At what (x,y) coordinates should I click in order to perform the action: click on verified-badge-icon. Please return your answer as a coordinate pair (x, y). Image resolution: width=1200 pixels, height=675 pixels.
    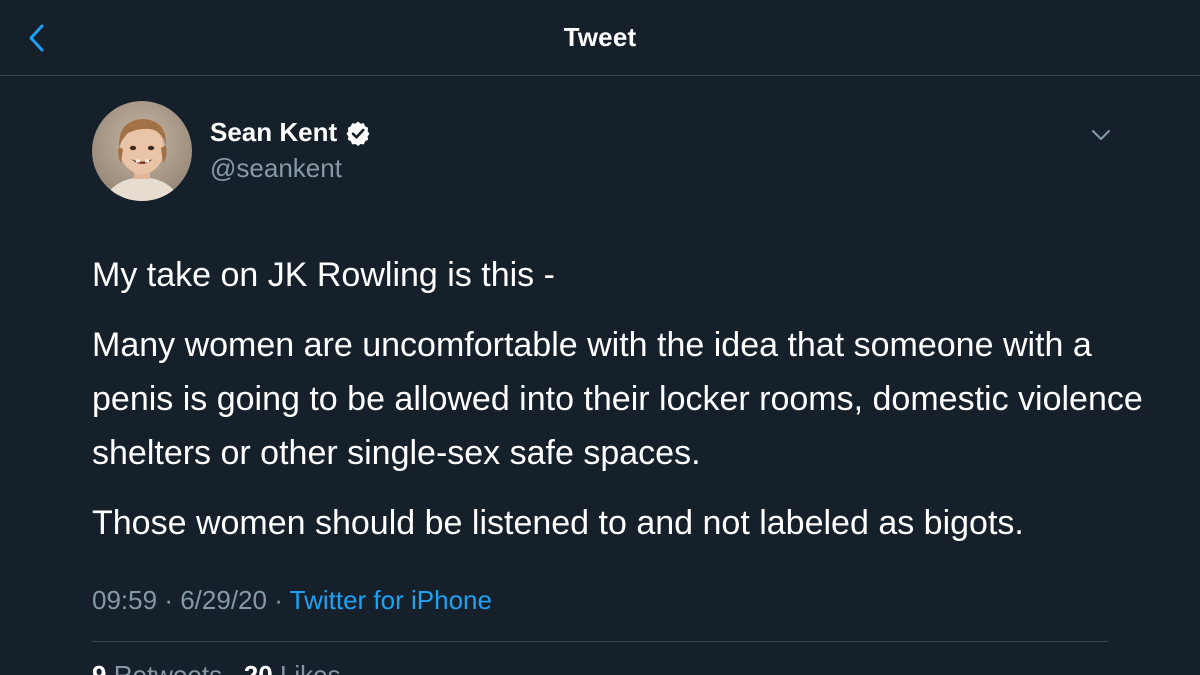
    Looking at the image, I should click on (358, 133).